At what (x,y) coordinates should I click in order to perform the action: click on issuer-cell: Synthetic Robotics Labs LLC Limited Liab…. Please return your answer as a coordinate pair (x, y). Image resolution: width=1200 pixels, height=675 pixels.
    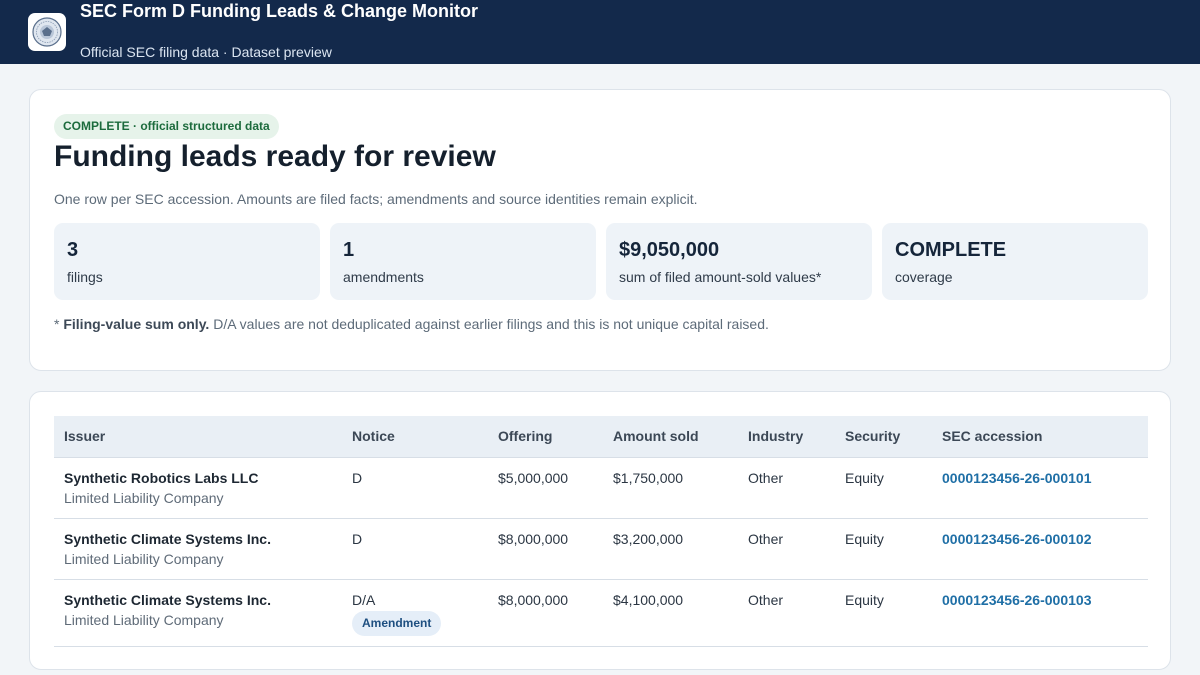
    Looking at the image, I should click on (198, 488).